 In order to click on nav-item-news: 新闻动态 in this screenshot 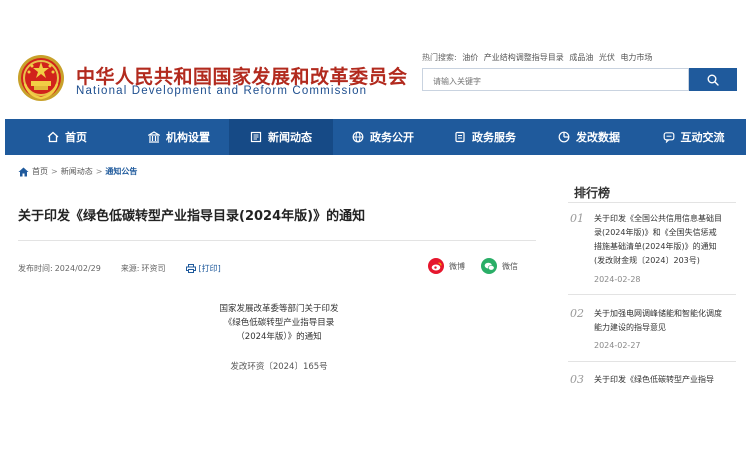, I will do `click(281, 137)`.